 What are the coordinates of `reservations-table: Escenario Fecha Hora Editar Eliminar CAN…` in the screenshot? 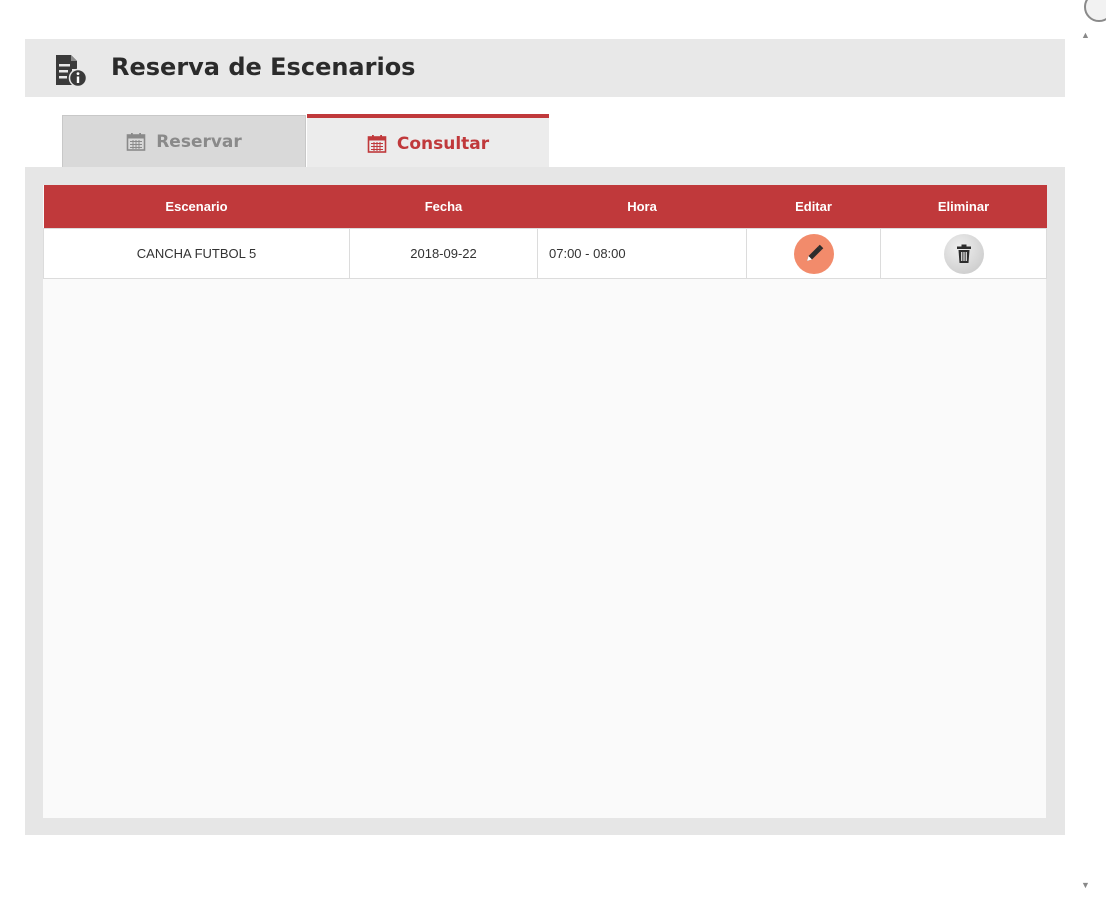 It's located at (545, 232).